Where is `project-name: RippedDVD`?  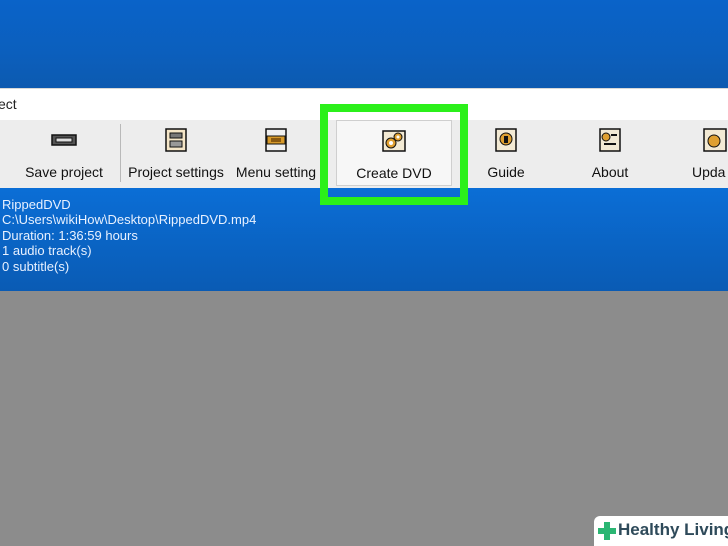
project-name: RippedDVD is located at coordinates (36, 204).